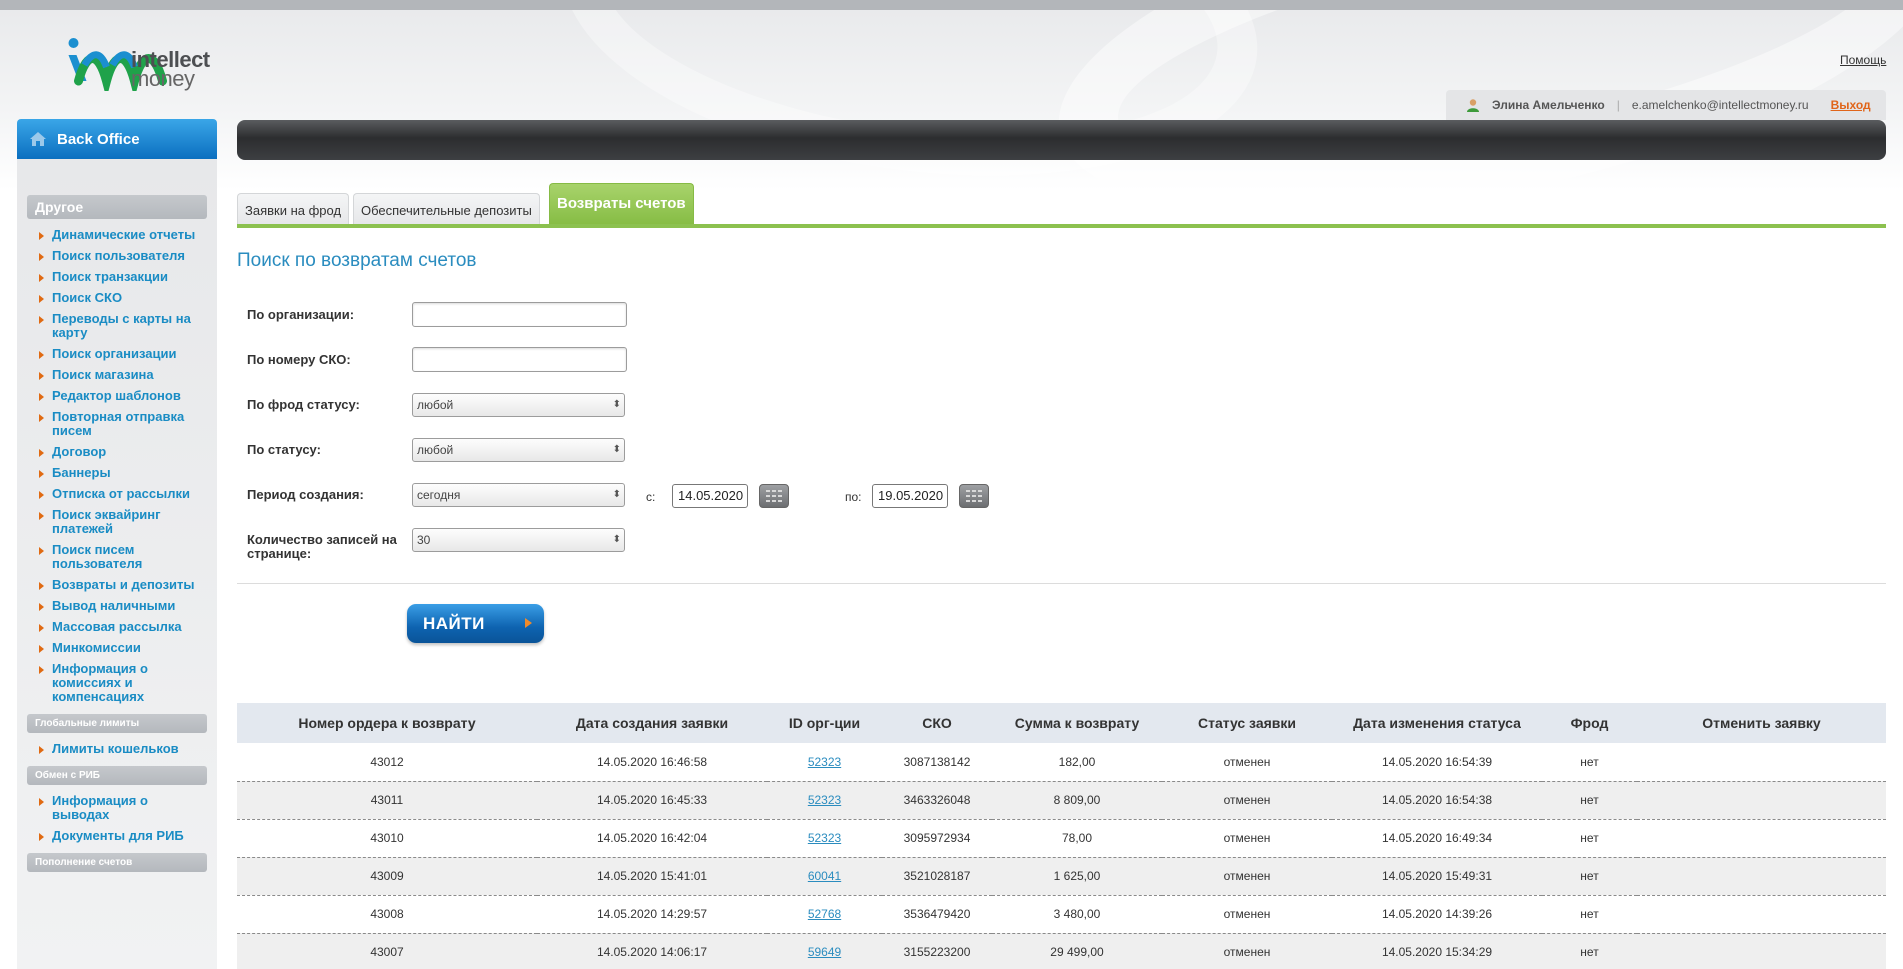  I want to click on sidebar-item-template-editor: Редактор шаблонов, so click(117, 396).